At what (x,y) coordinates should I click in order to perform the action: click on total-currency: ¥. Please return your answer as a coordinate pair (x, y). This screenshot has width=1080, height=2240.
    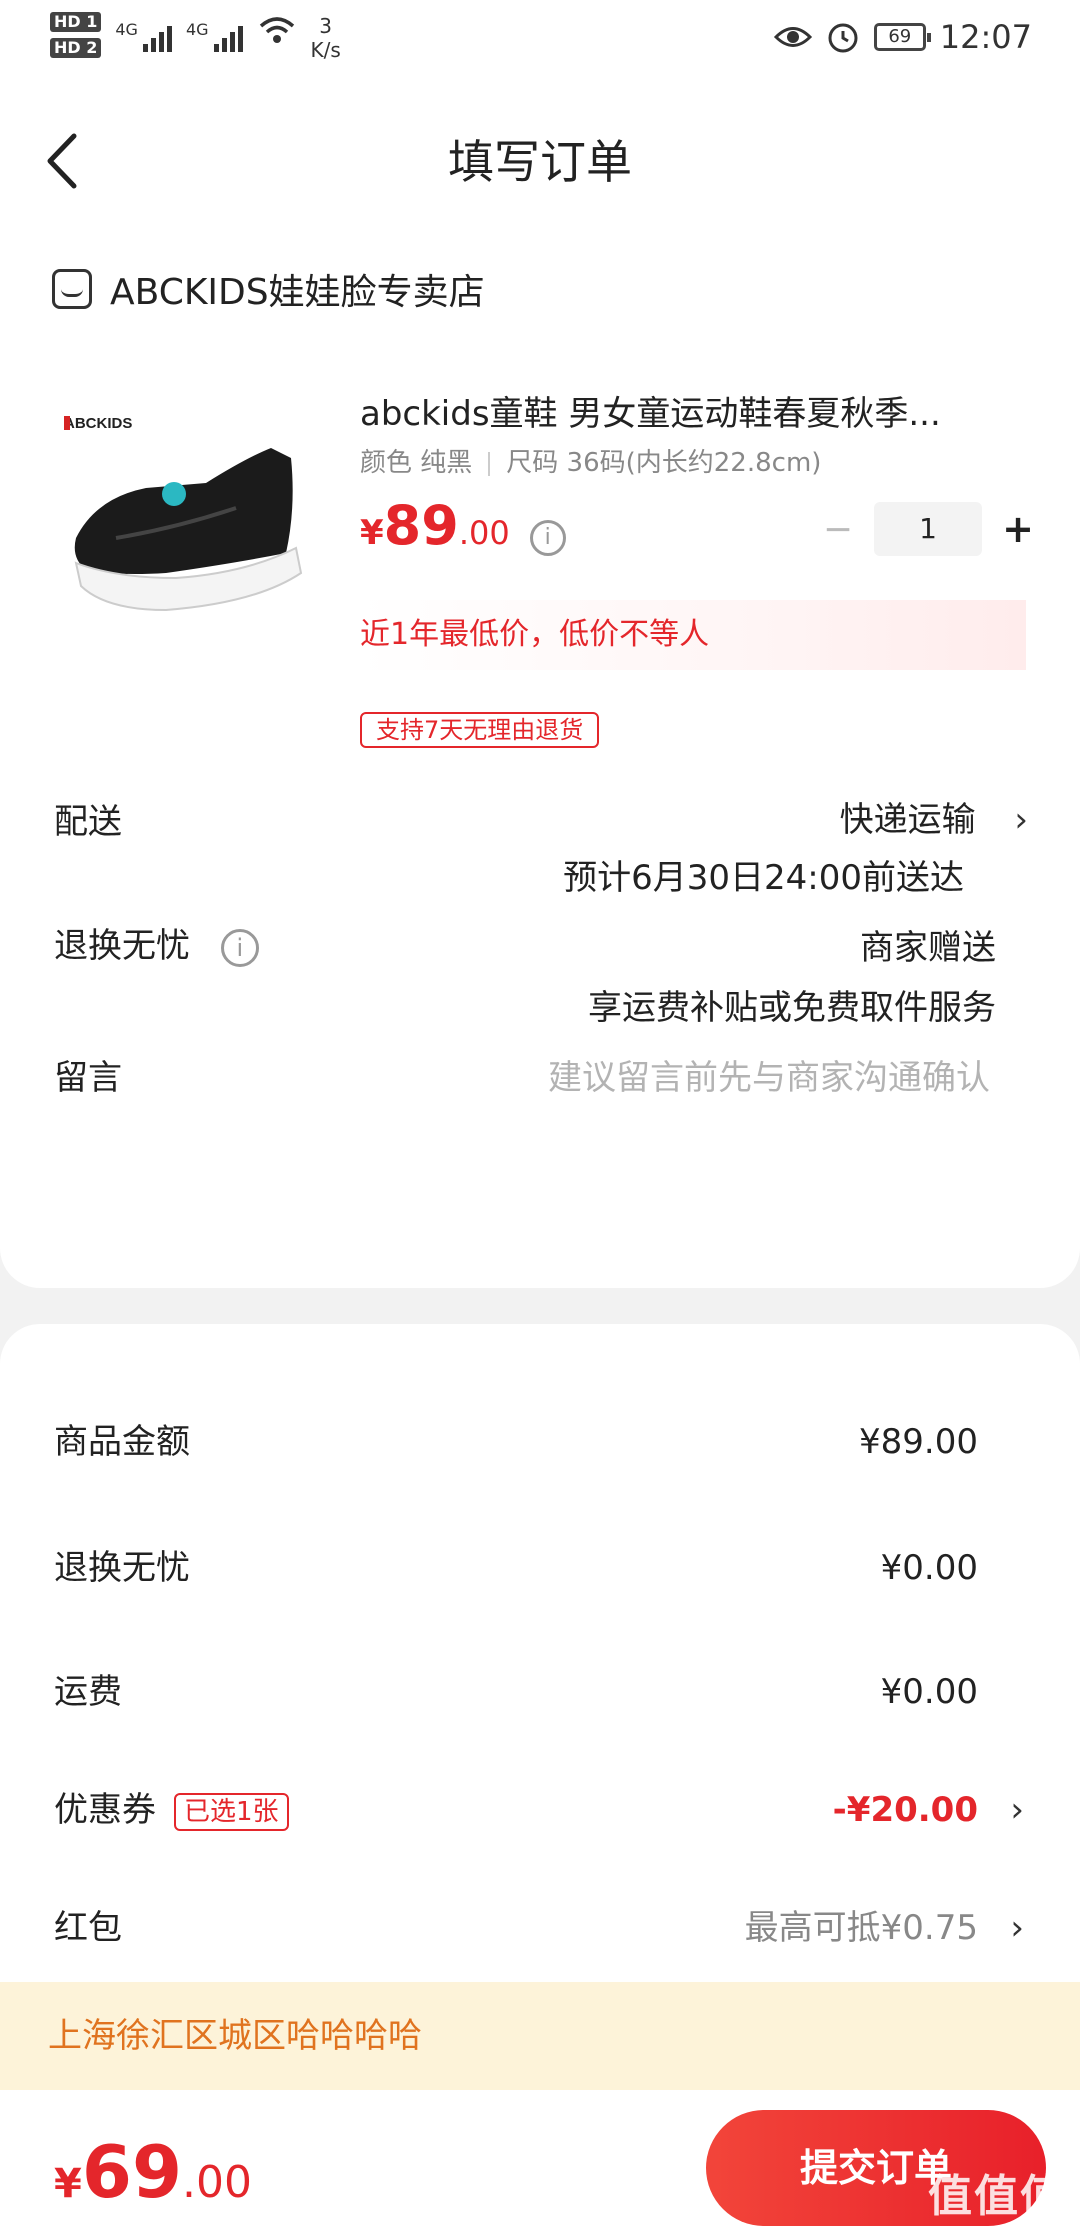
    Looking at the image, I should click on (68, 2184).